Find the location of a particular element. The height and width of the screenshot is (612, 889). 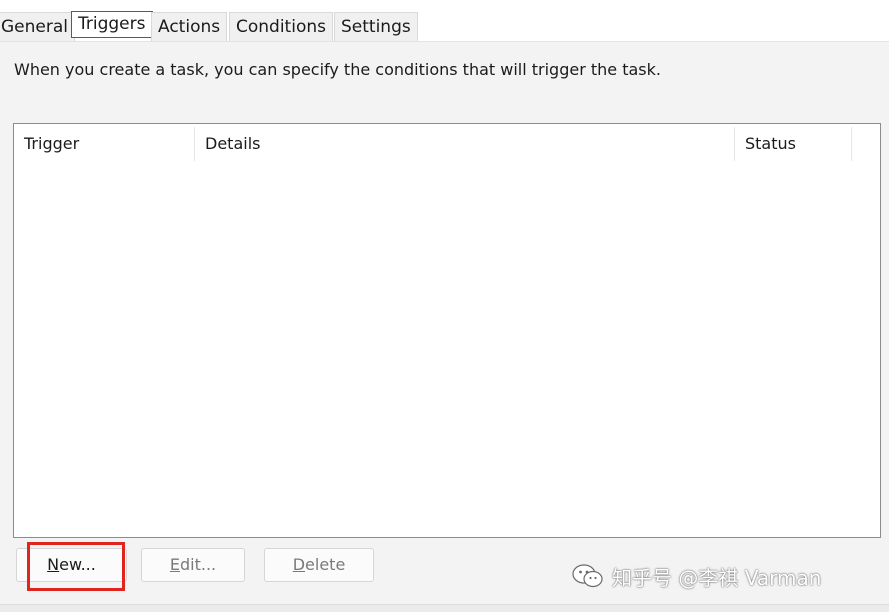

edit-button-mnemonic: E is located at coordinates (174, 564).